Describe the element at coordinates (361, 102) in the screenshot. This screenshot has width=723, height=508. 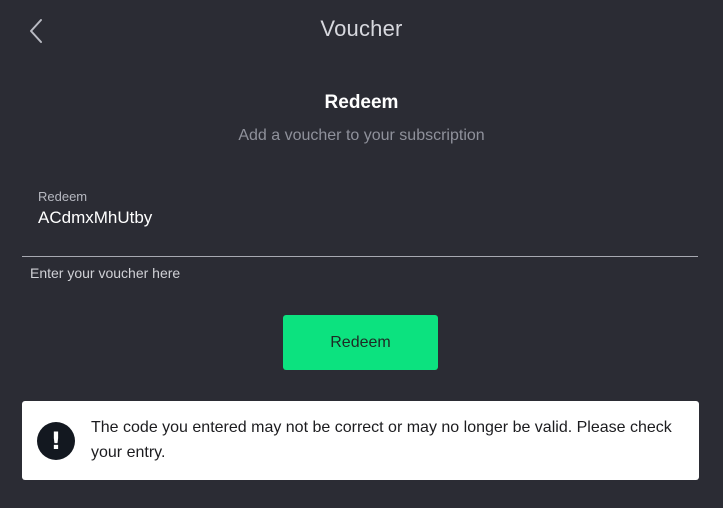
I see `section-title: Redeem` at that location.